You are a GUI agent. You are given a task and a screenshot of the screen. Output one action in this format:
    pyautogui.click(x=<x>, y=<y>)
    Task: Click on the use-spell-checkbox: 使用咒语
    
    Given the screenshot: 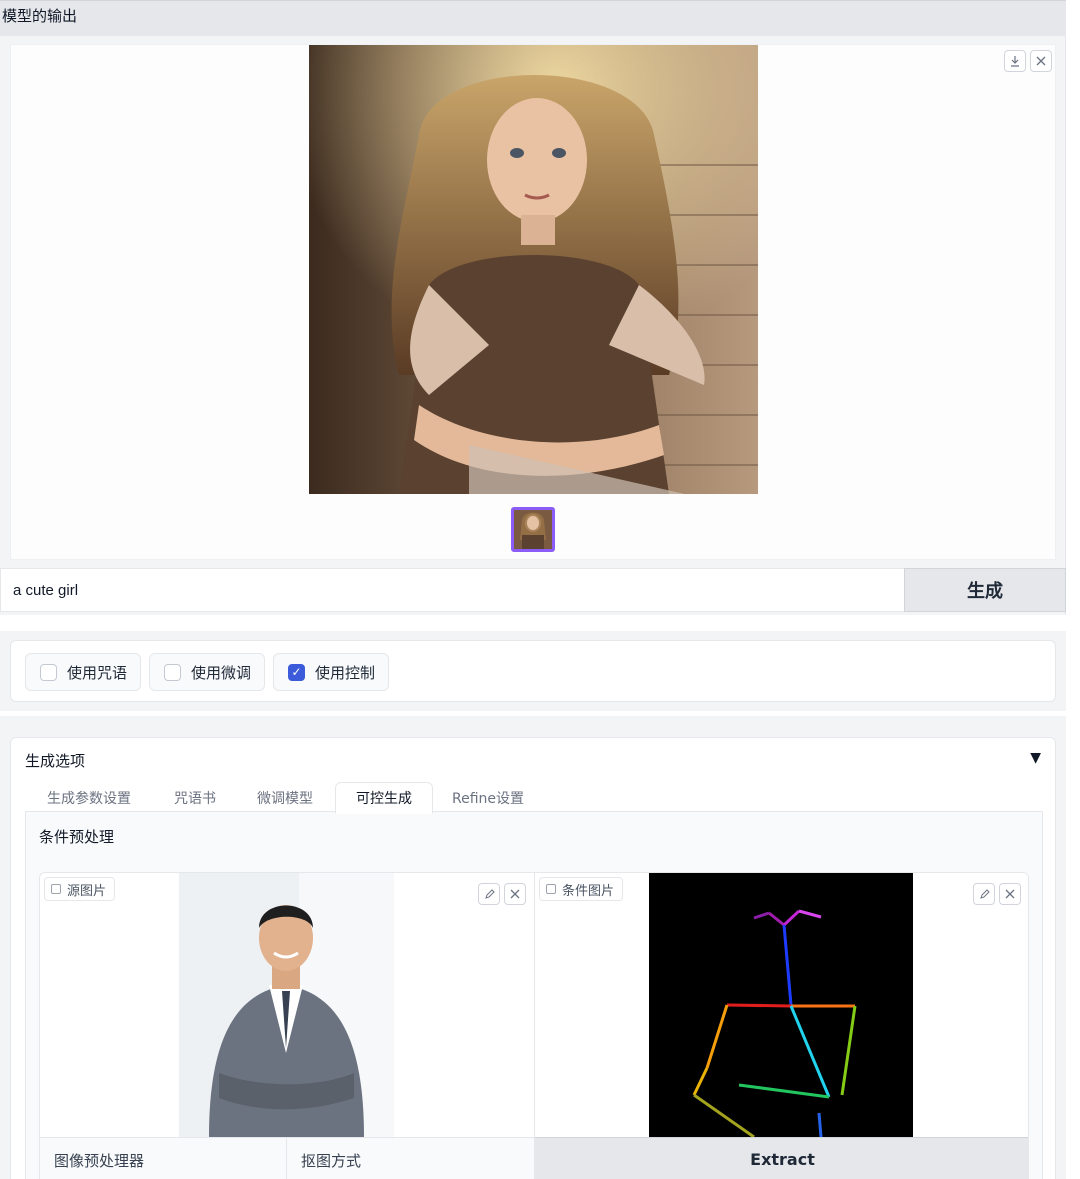 What is the action you would take?
    pyautogui.click(x=83, y=672)
    